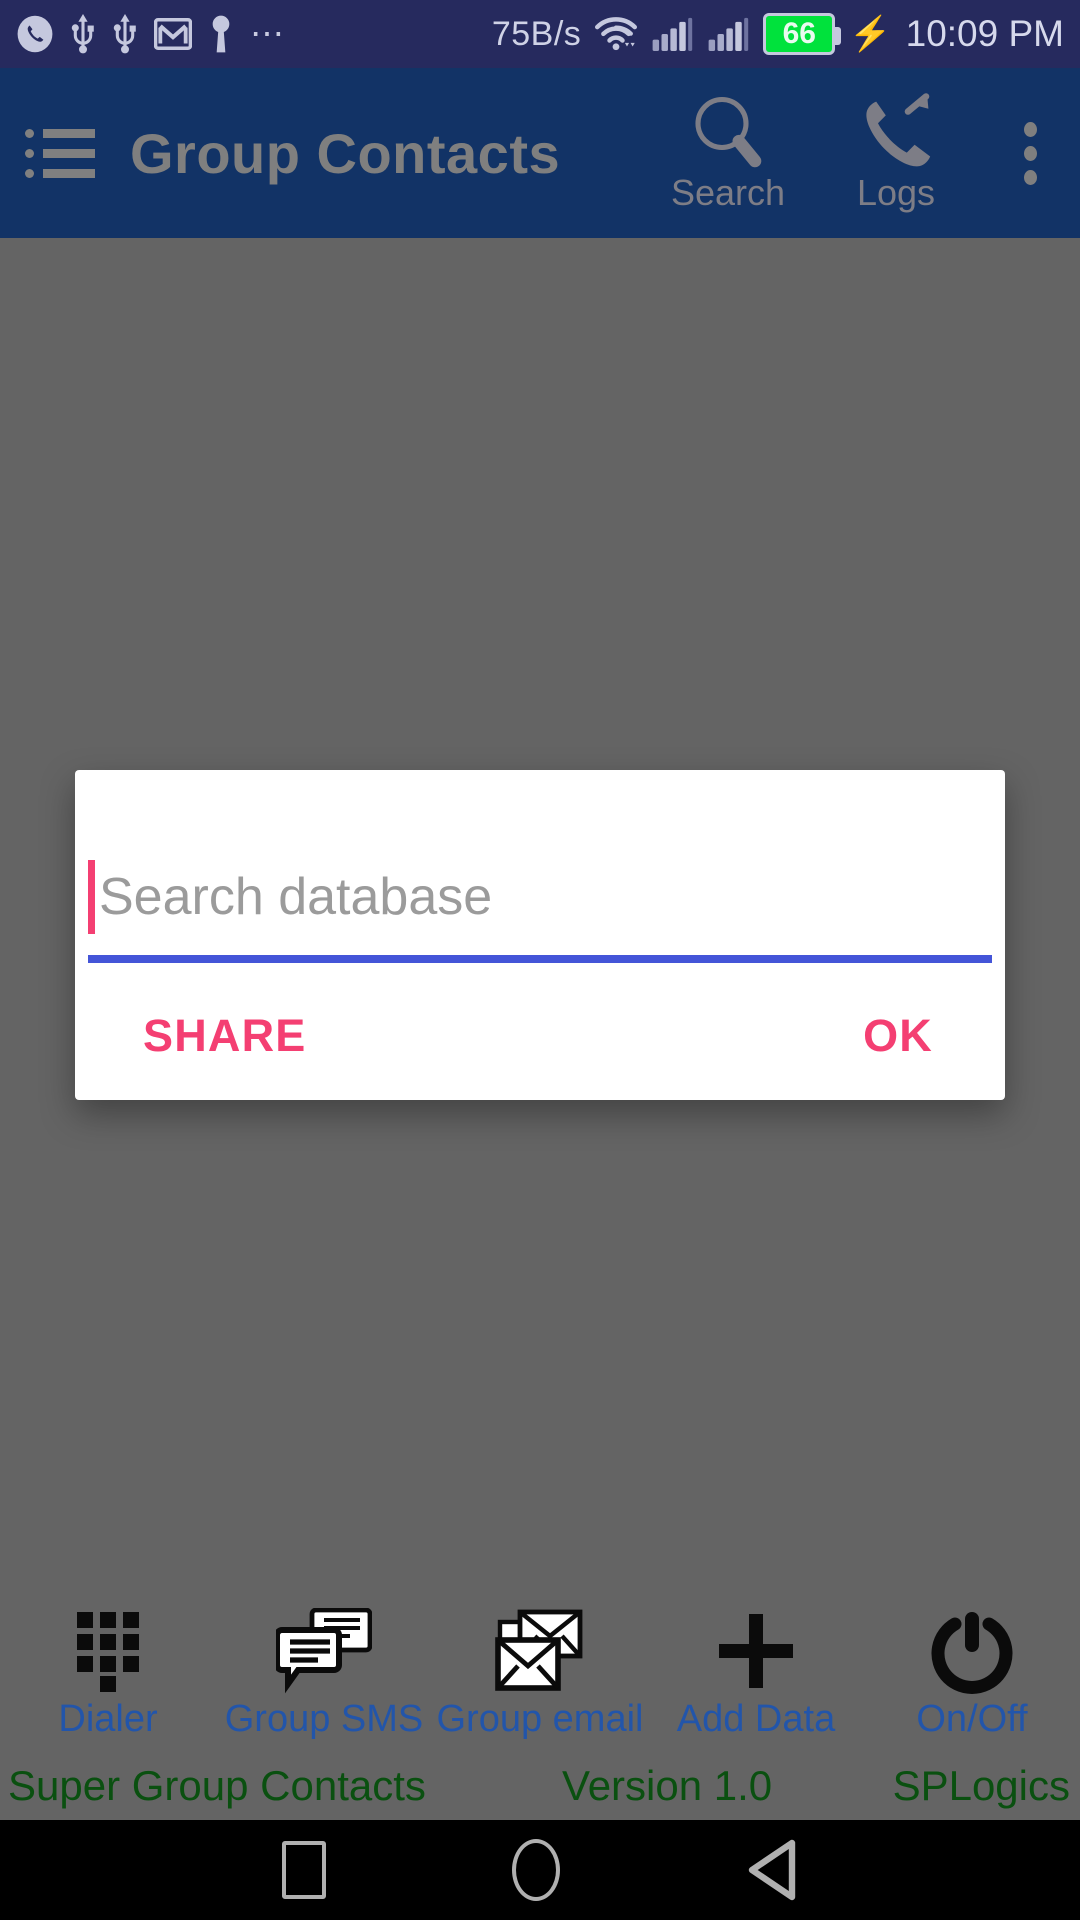  What do you see at coordinates (540, 959) in the screenshot?
I see `input-underline` at bounding box center [540, 959].